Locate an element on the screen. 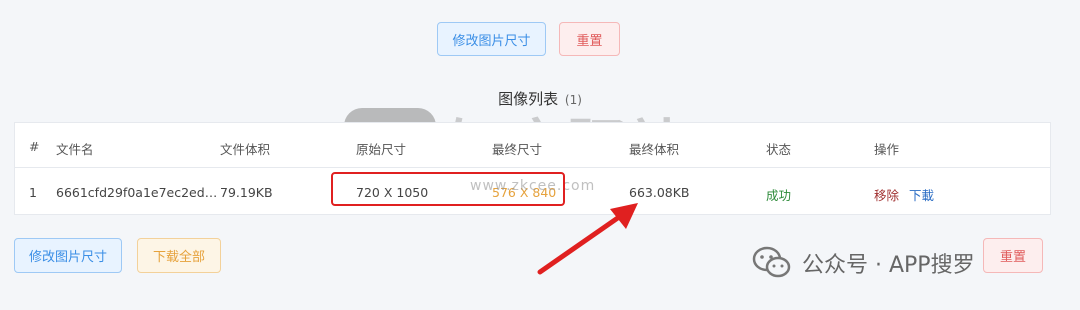 Image resolution: width=1080 pixels, height=310 pixels. row-actions: 移除 下載 is located at coordinates (904, 194).